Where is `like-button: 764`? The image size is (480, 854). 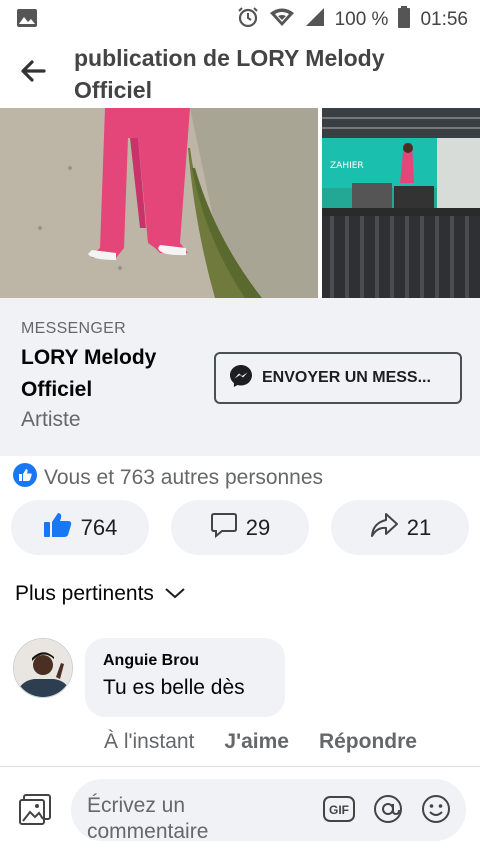 like-button: 764 is located at coordinates (80, 527).